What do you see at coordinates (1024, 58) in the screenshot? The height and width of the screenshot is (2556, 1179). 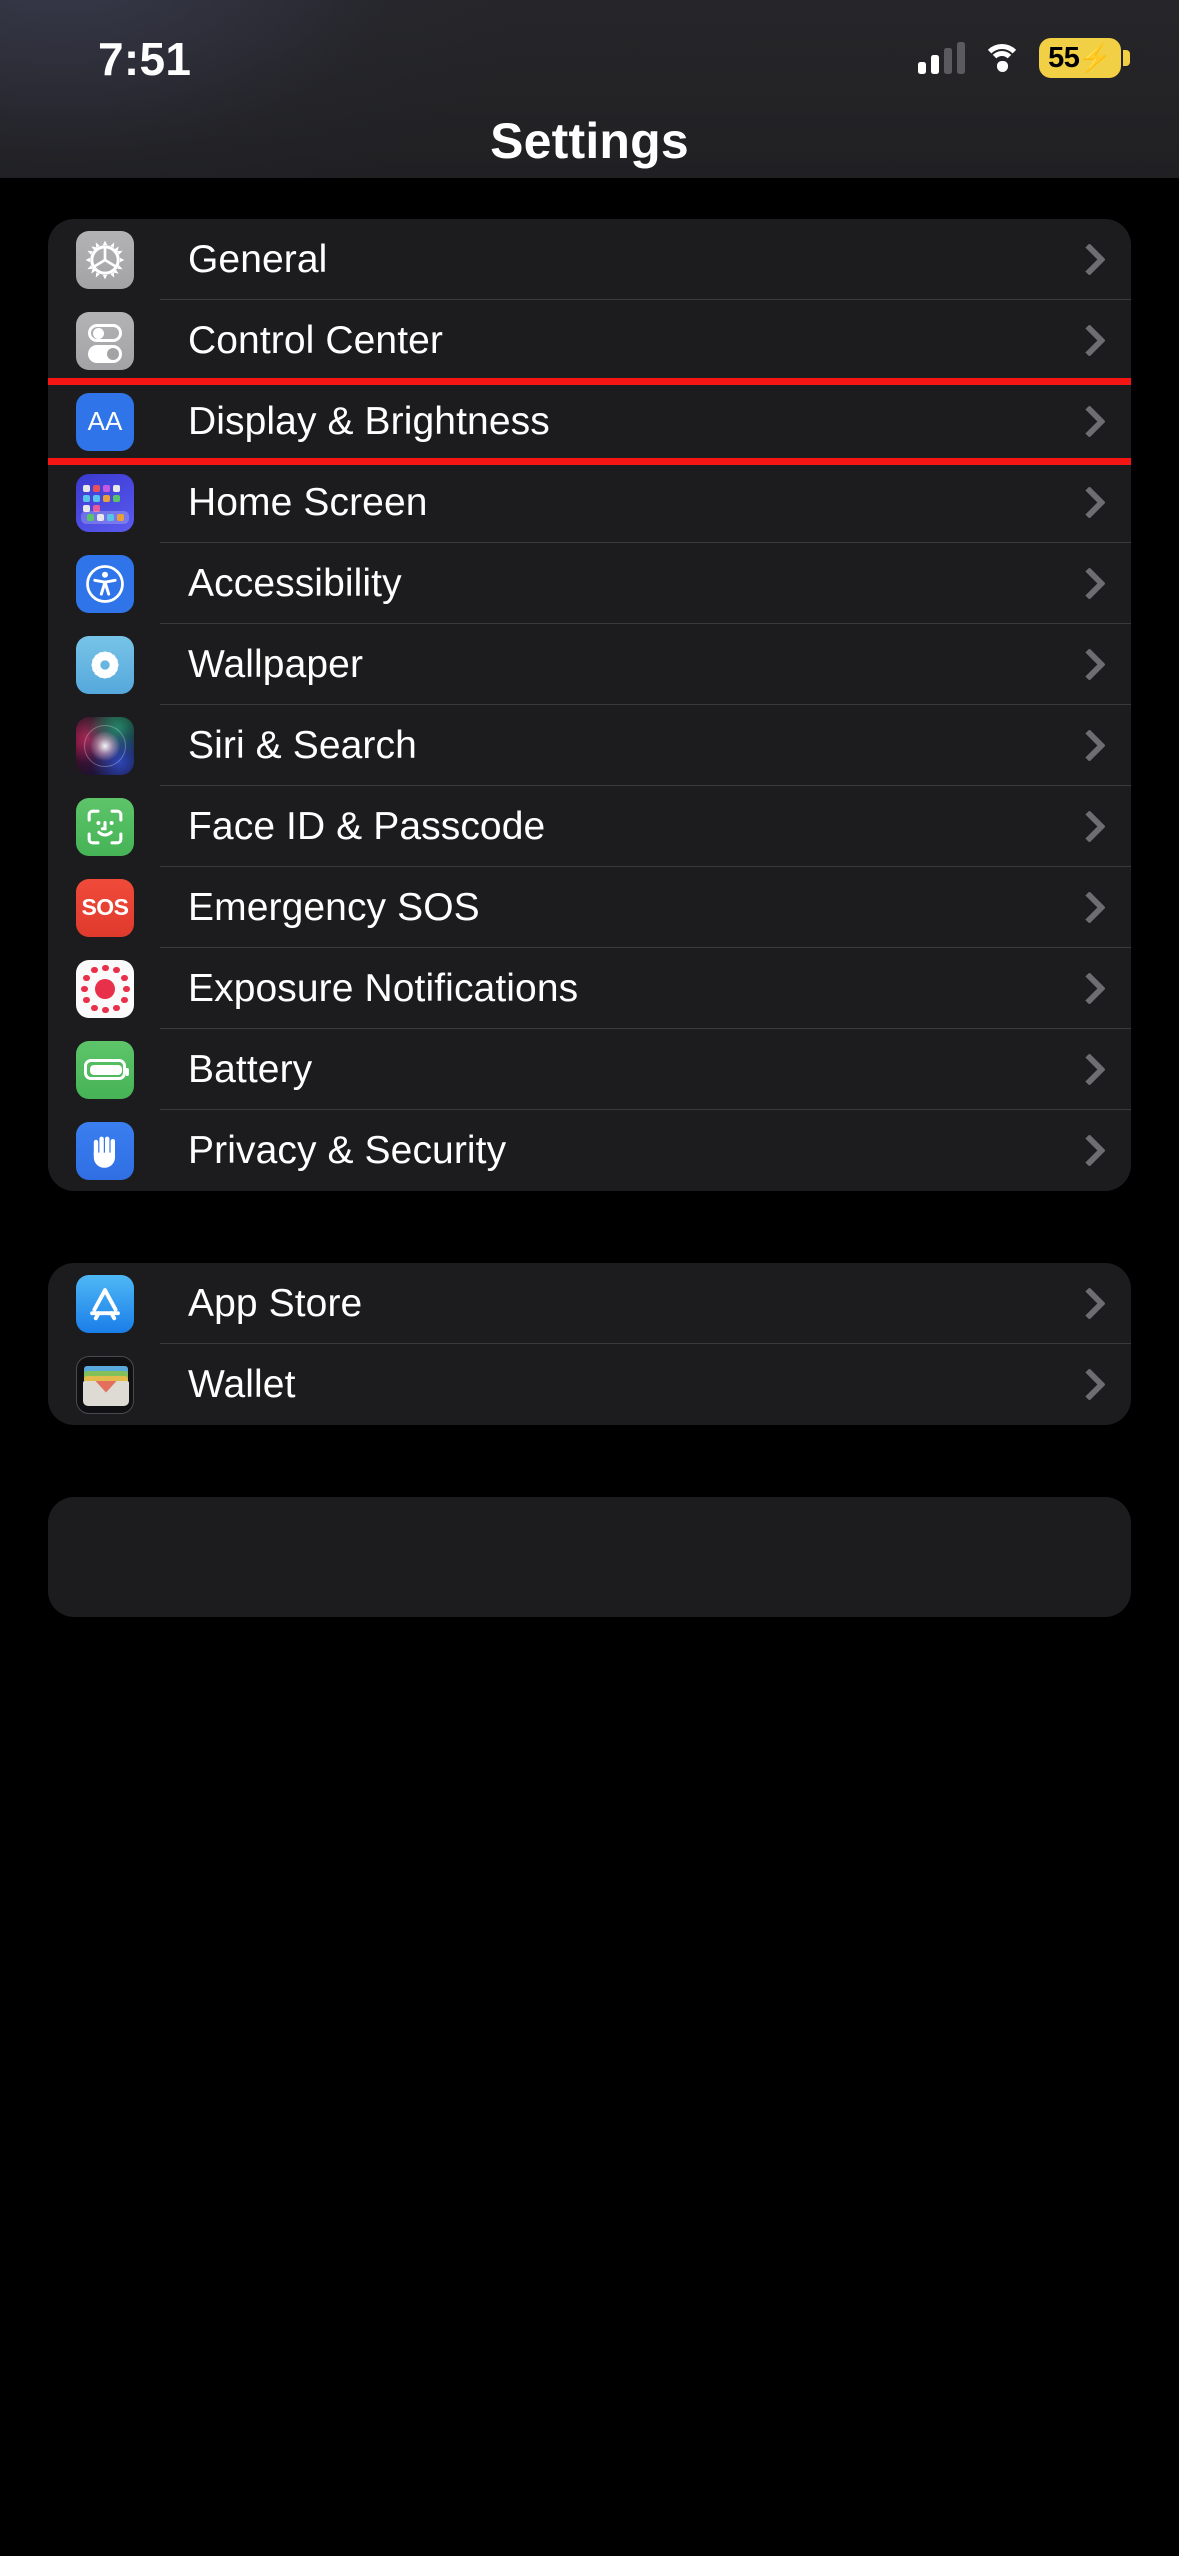 I see `status-bar-indicators: 55 ⚡` at bounding box center [1024, 58].